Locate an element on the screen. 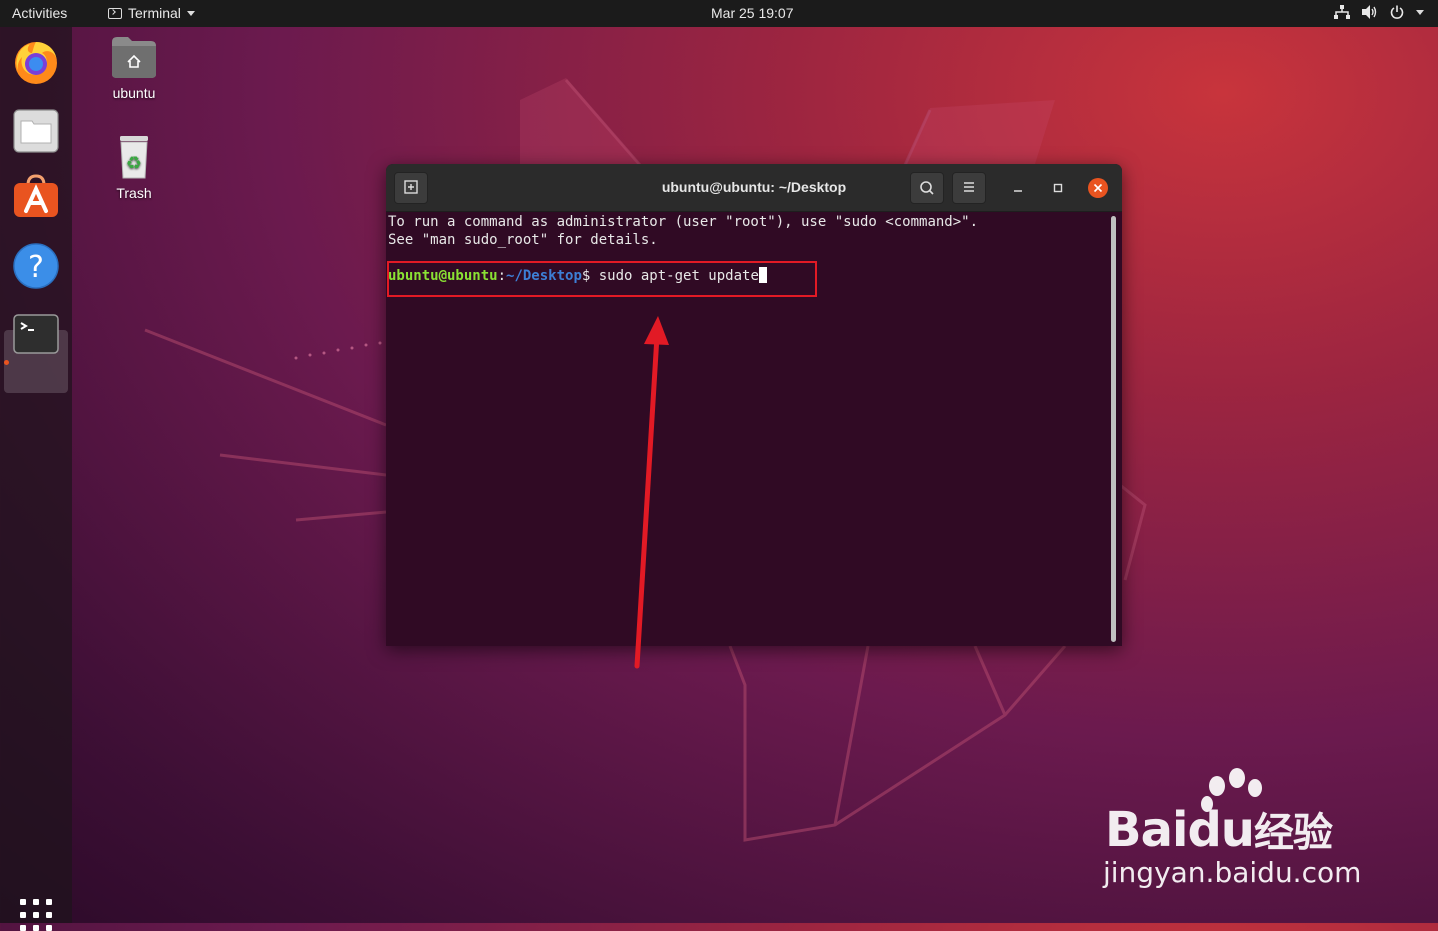 The width and height of the screenshot is (1438, 931). watermark-url: jingyan.baidu.com is located at coordinates (1232, 872).